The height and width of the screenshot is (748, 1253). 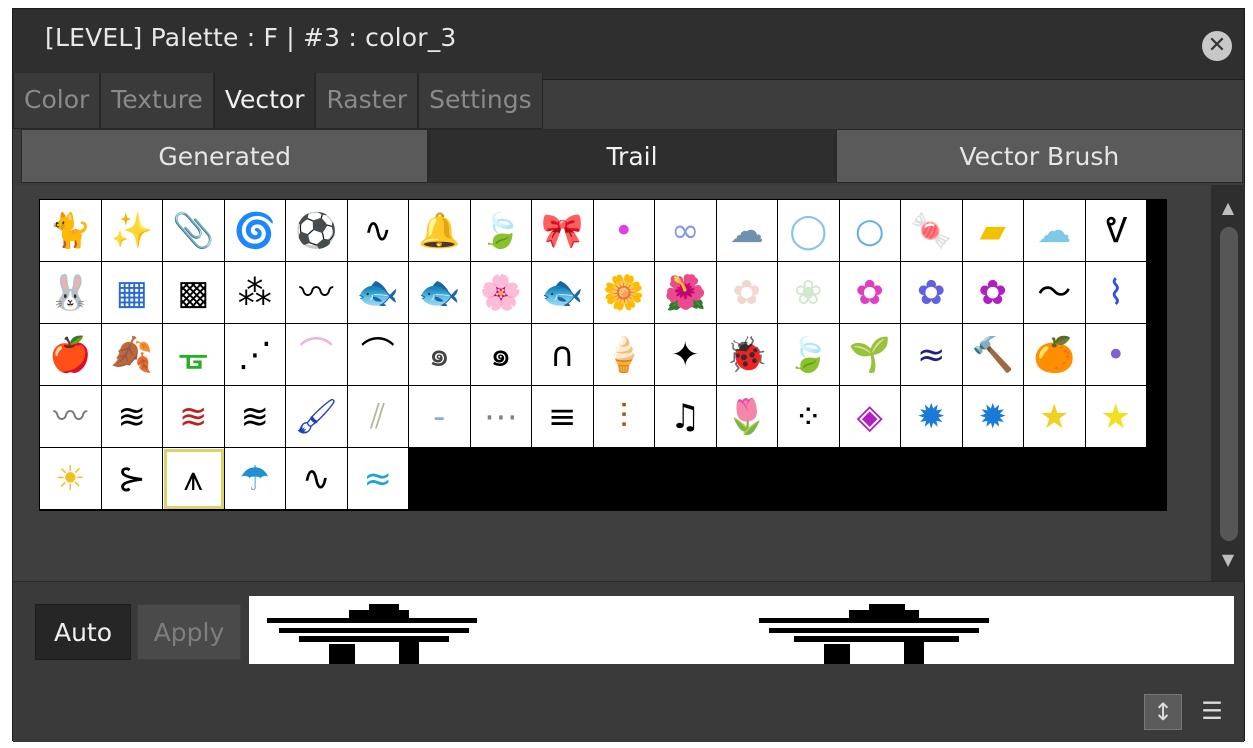 What do you see at coordinates (71, 355) in the screenshot?
I see `brush-cell: 🍎` at bounding box center [71, 355].